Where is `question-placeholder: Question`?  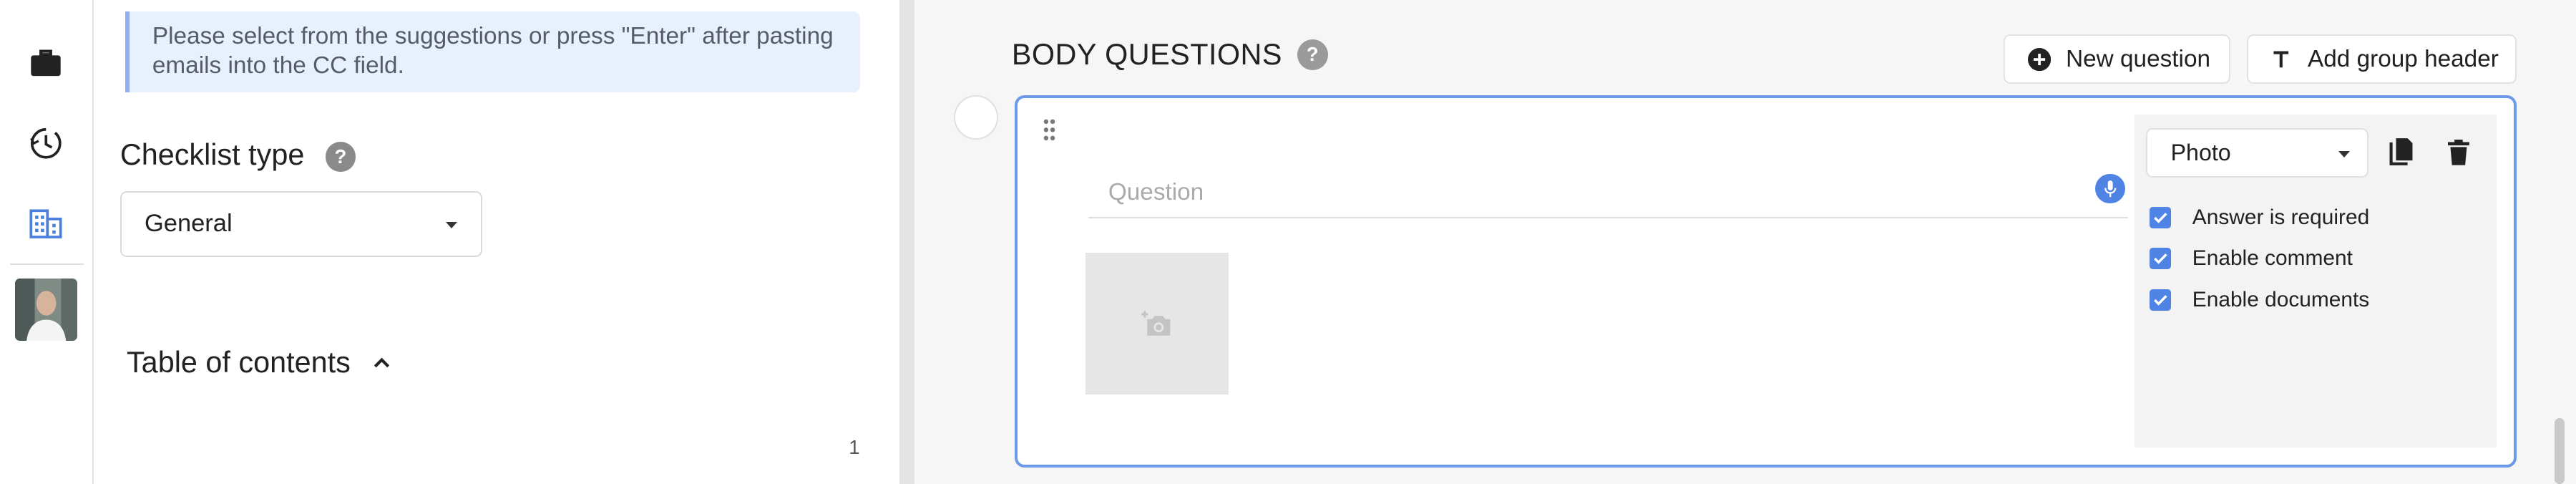 question-placeholder: Question is located at coordinates (1156, 191).